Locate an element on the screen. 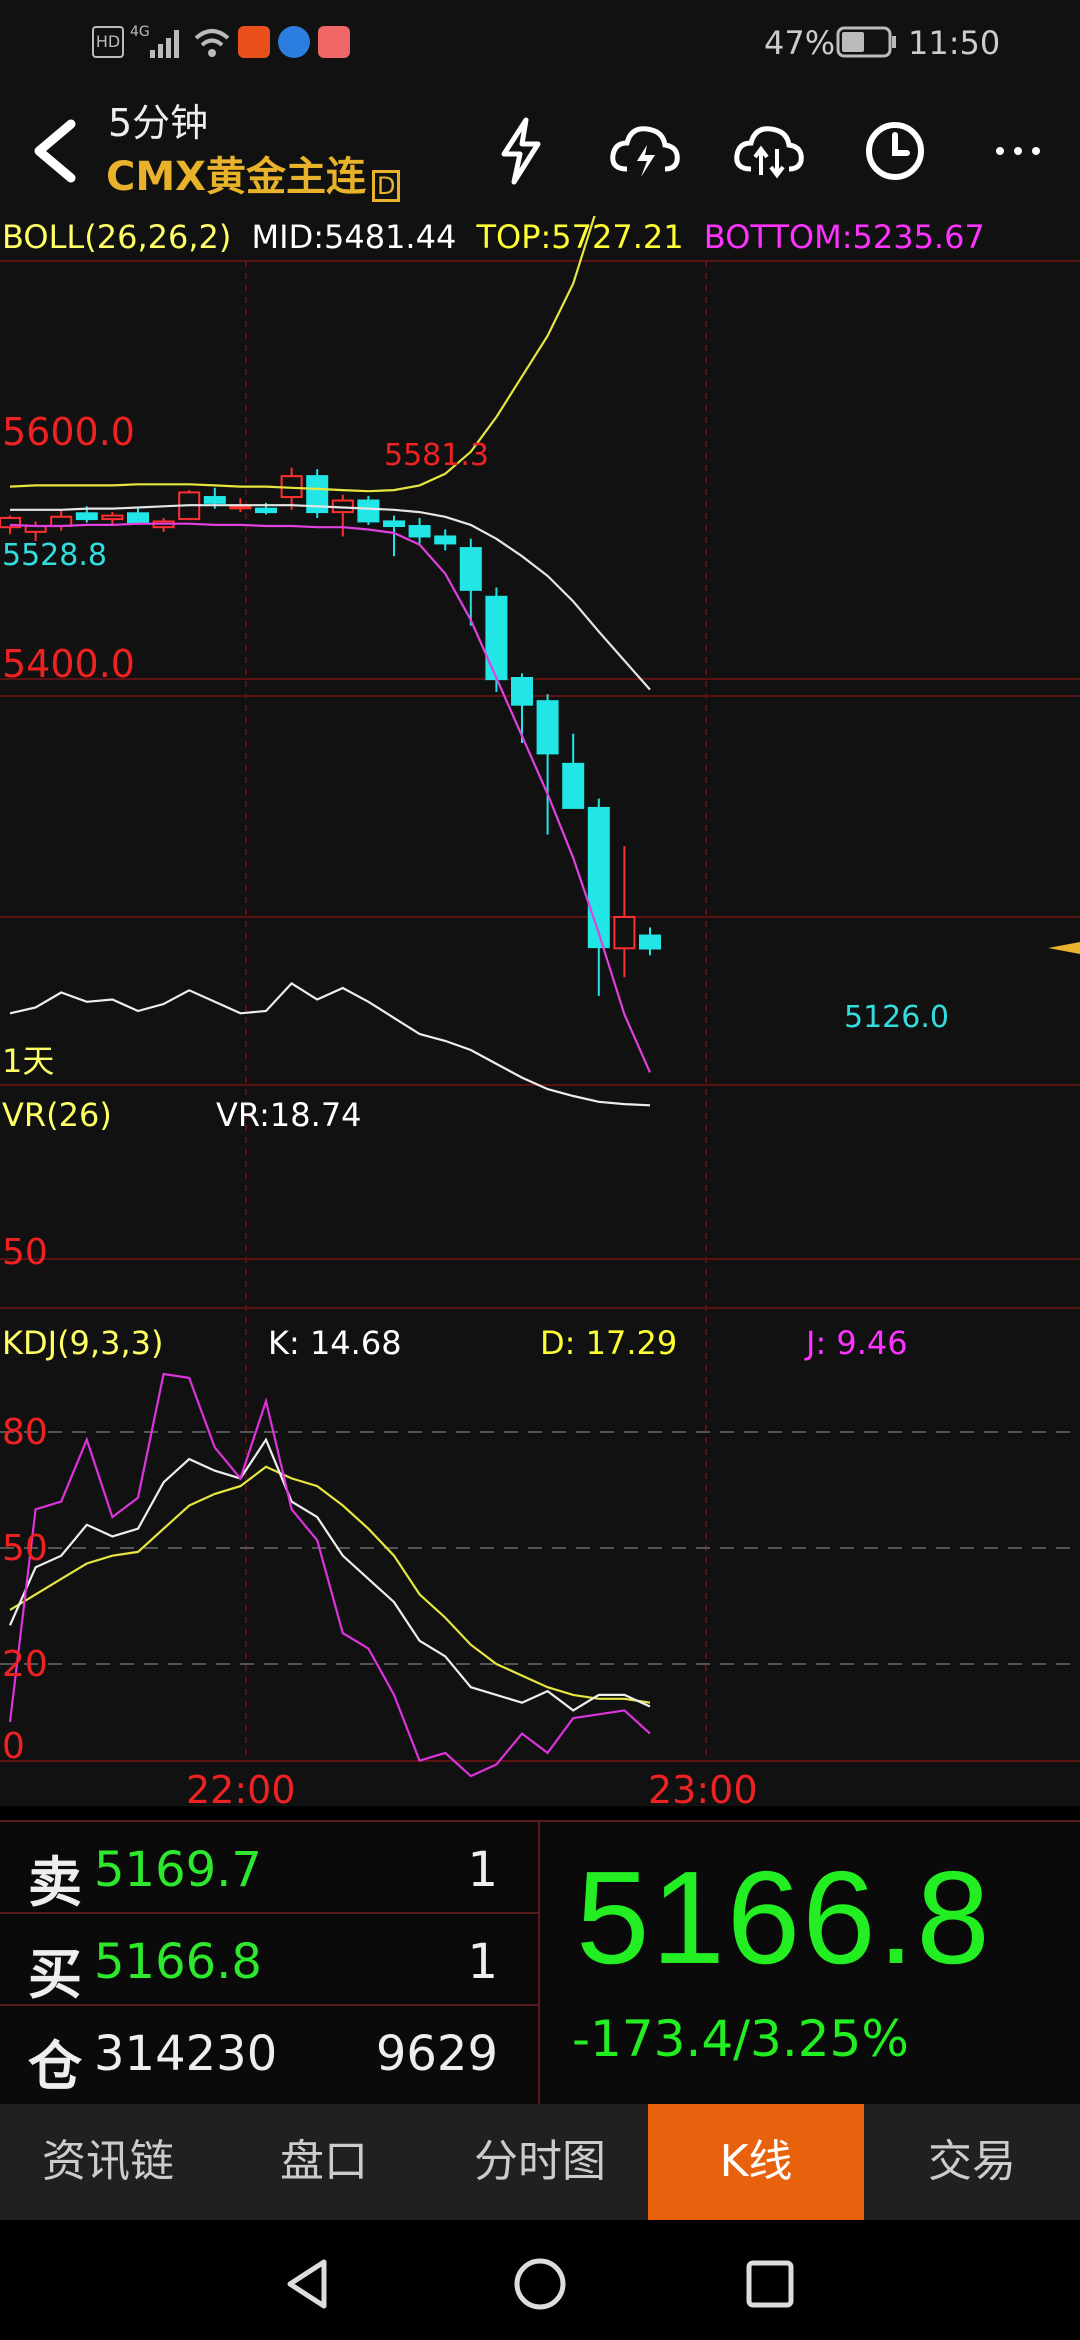 Image resolution: width=1080 pixels, height=2340 pixels. tab-trade: 交易 is located at coordinates (972, 2162).